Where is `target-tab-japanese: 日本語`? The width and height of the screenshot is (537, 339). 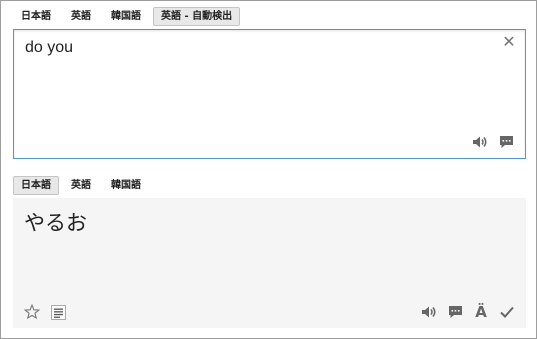
target-tab-japanese: 日本語 is located at coordinates (36, 185).